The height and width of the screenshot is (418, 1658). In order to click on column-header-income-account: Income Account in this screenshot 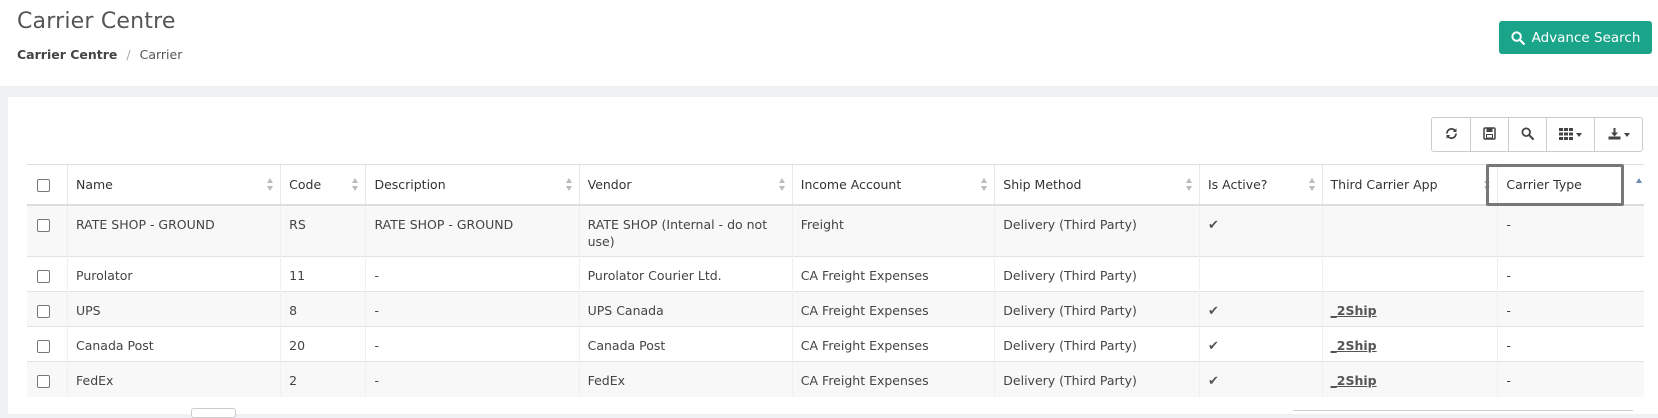, I will do `click(893, 185)`.